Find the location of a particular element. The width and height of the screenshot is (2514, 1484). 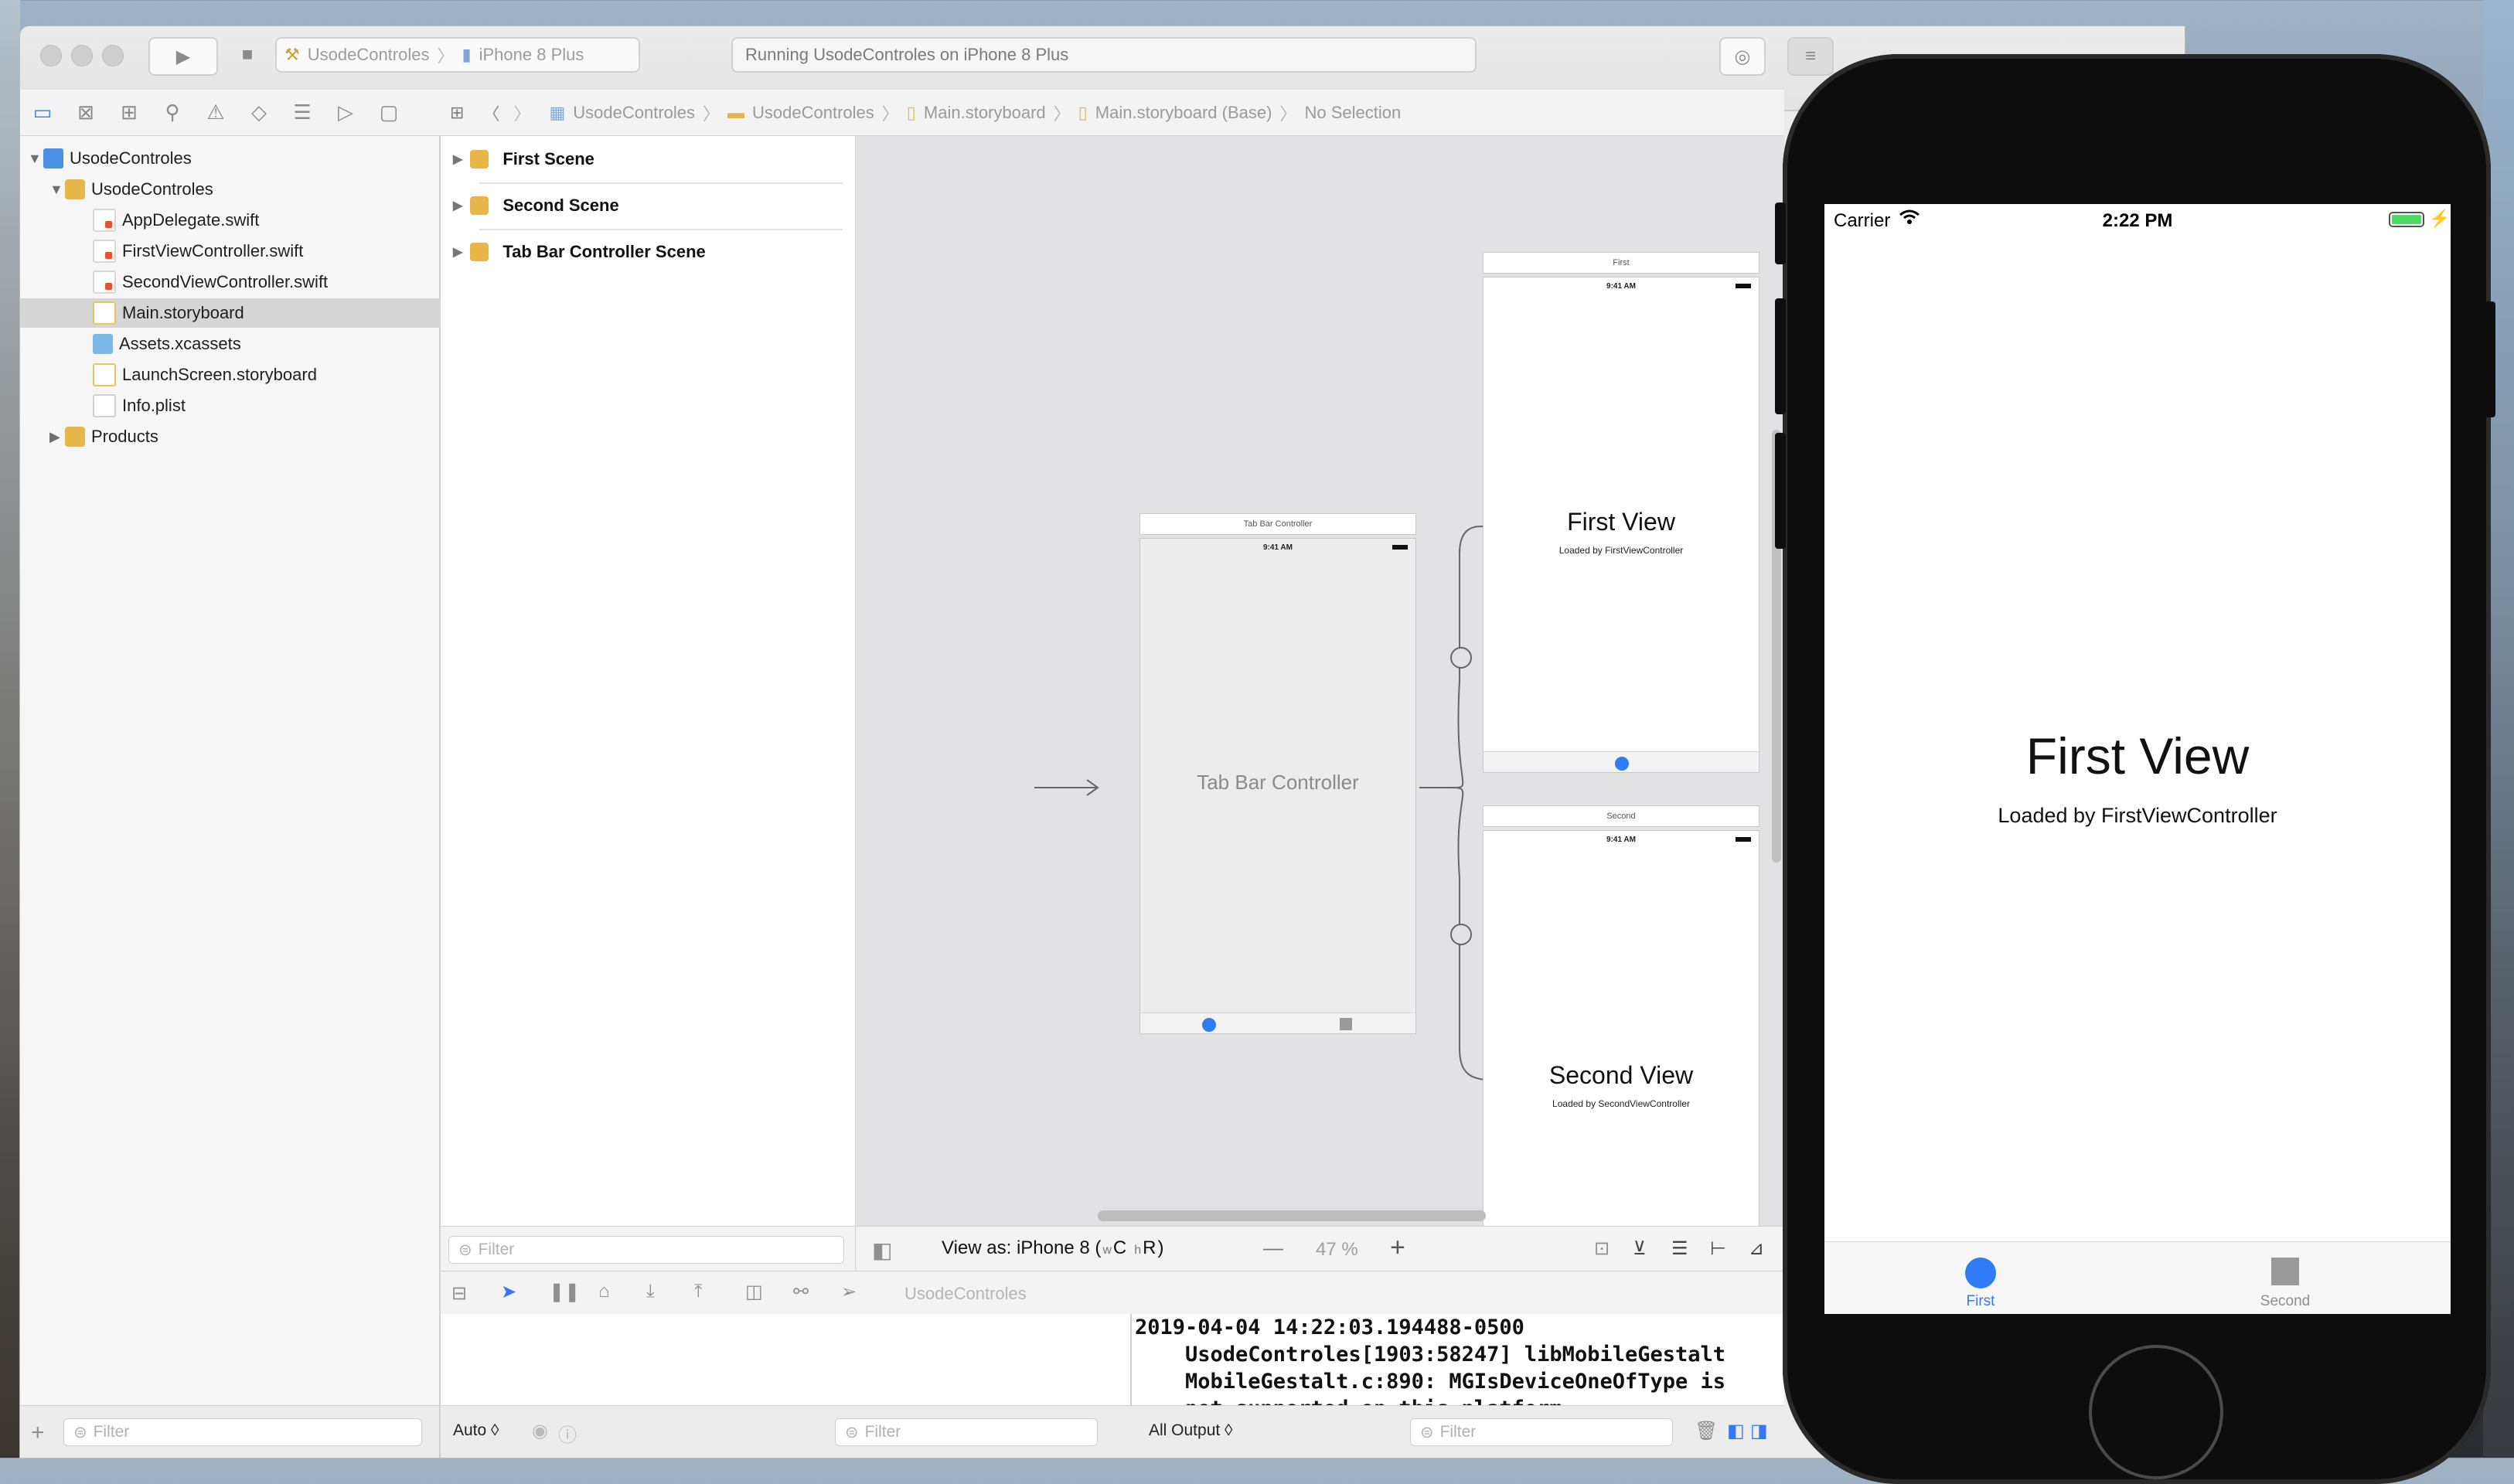

step-over-icon: ⌂ is located at coordinates (604, 1291).